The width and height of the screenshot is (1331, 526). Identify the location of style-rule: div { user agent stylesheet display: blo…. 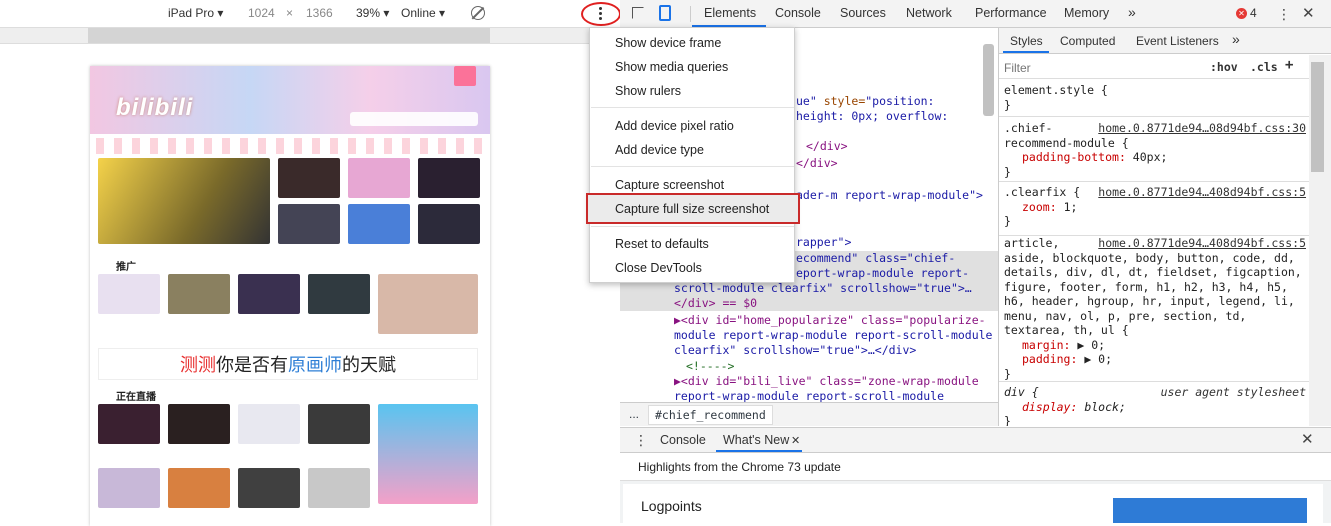
(1155, 405).